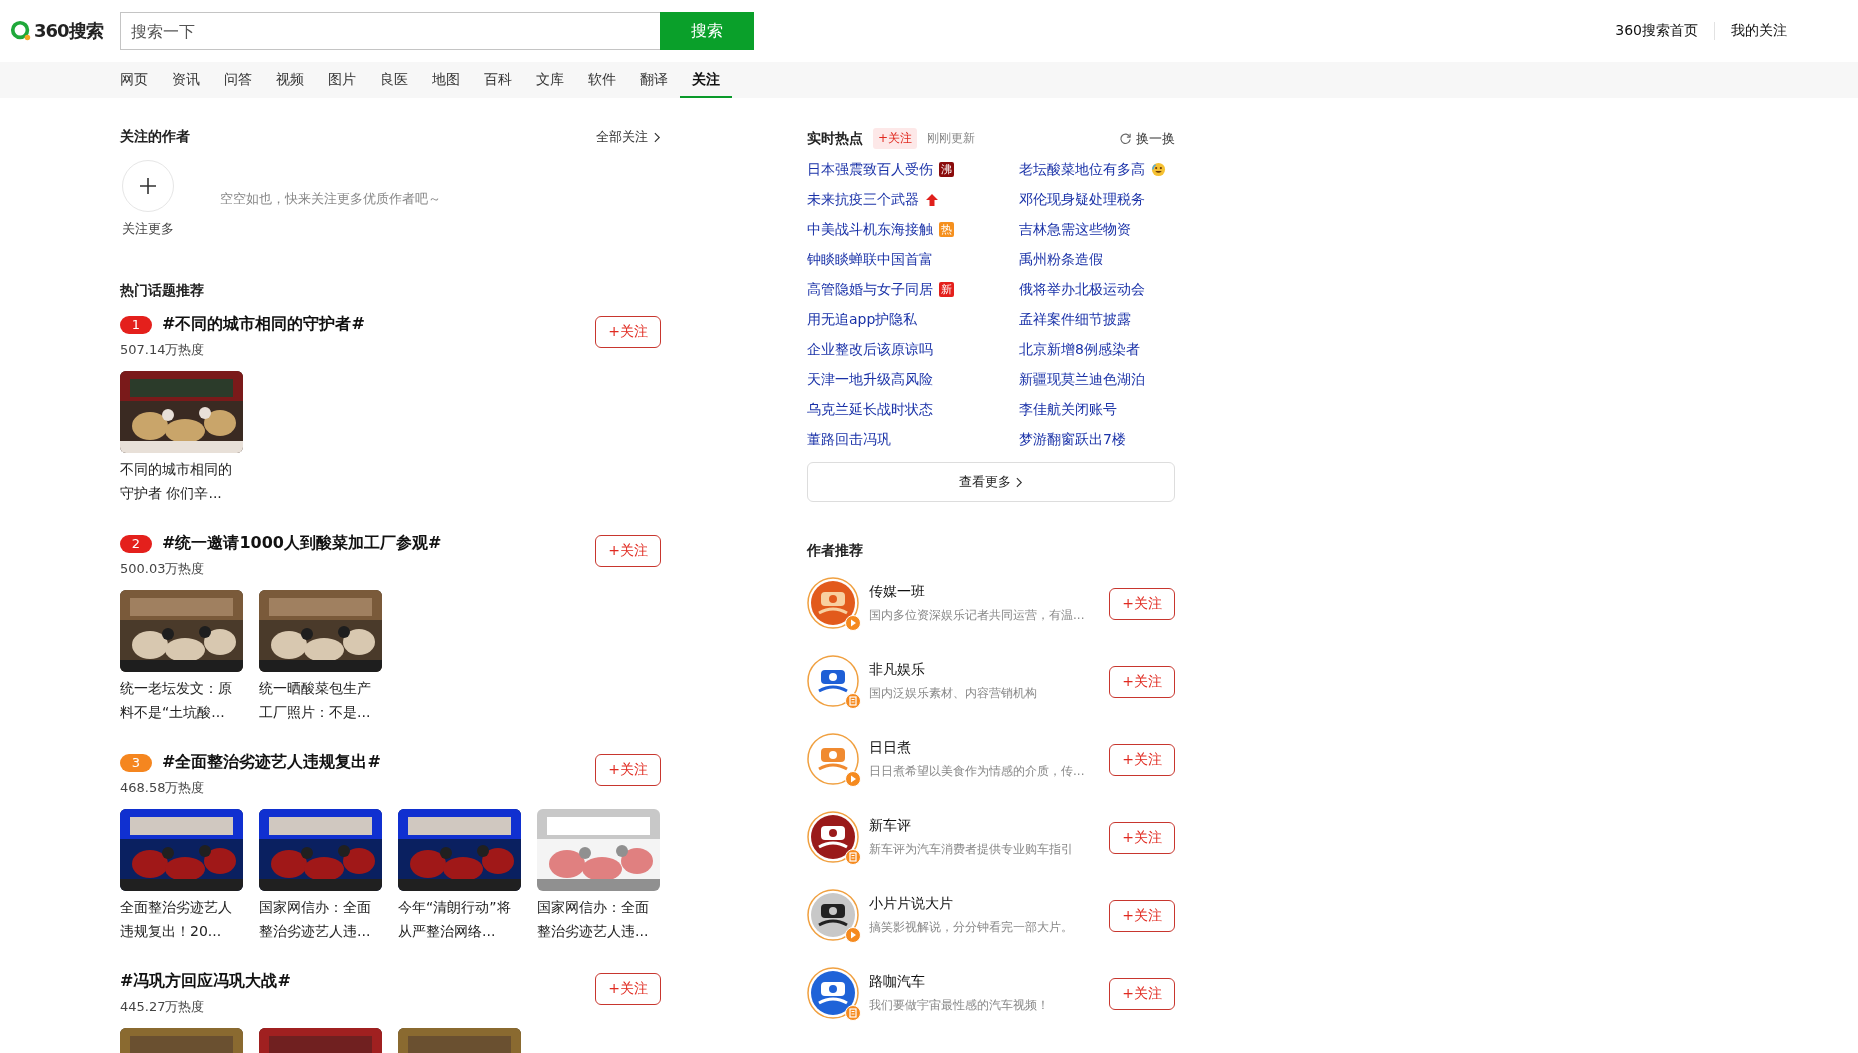 The width and height of the screenshot is (1858, 1053). What do you see at coordinates (706, 80) in the screenshot?
I see `nav-tab: 关注` at bounding box center [706, 80].